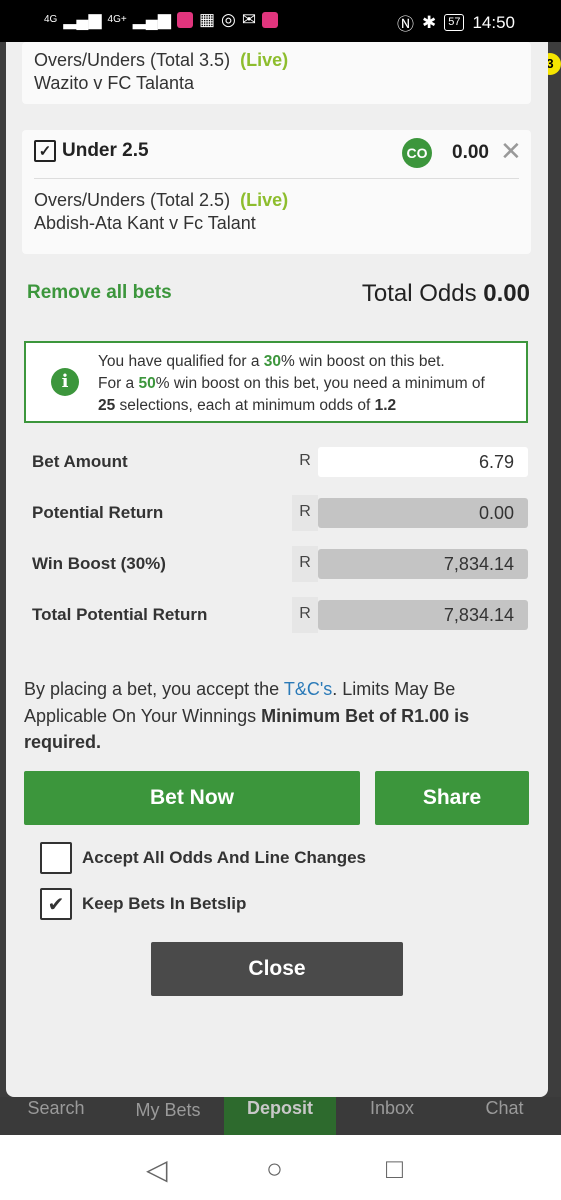 The height and width of the screenshot is (1200, 561). I want to click on potential-return-label: Potential Return, so click(98, 512).